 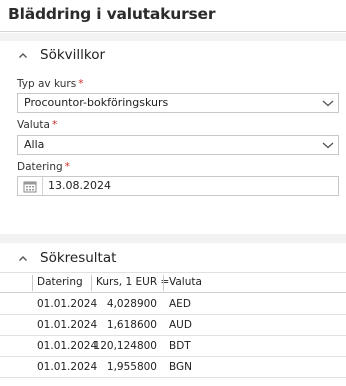 What do you see at coordinates (178, 145) in the screenshot?
I see `currency-select: Alla` at bounding box center [178, 145].